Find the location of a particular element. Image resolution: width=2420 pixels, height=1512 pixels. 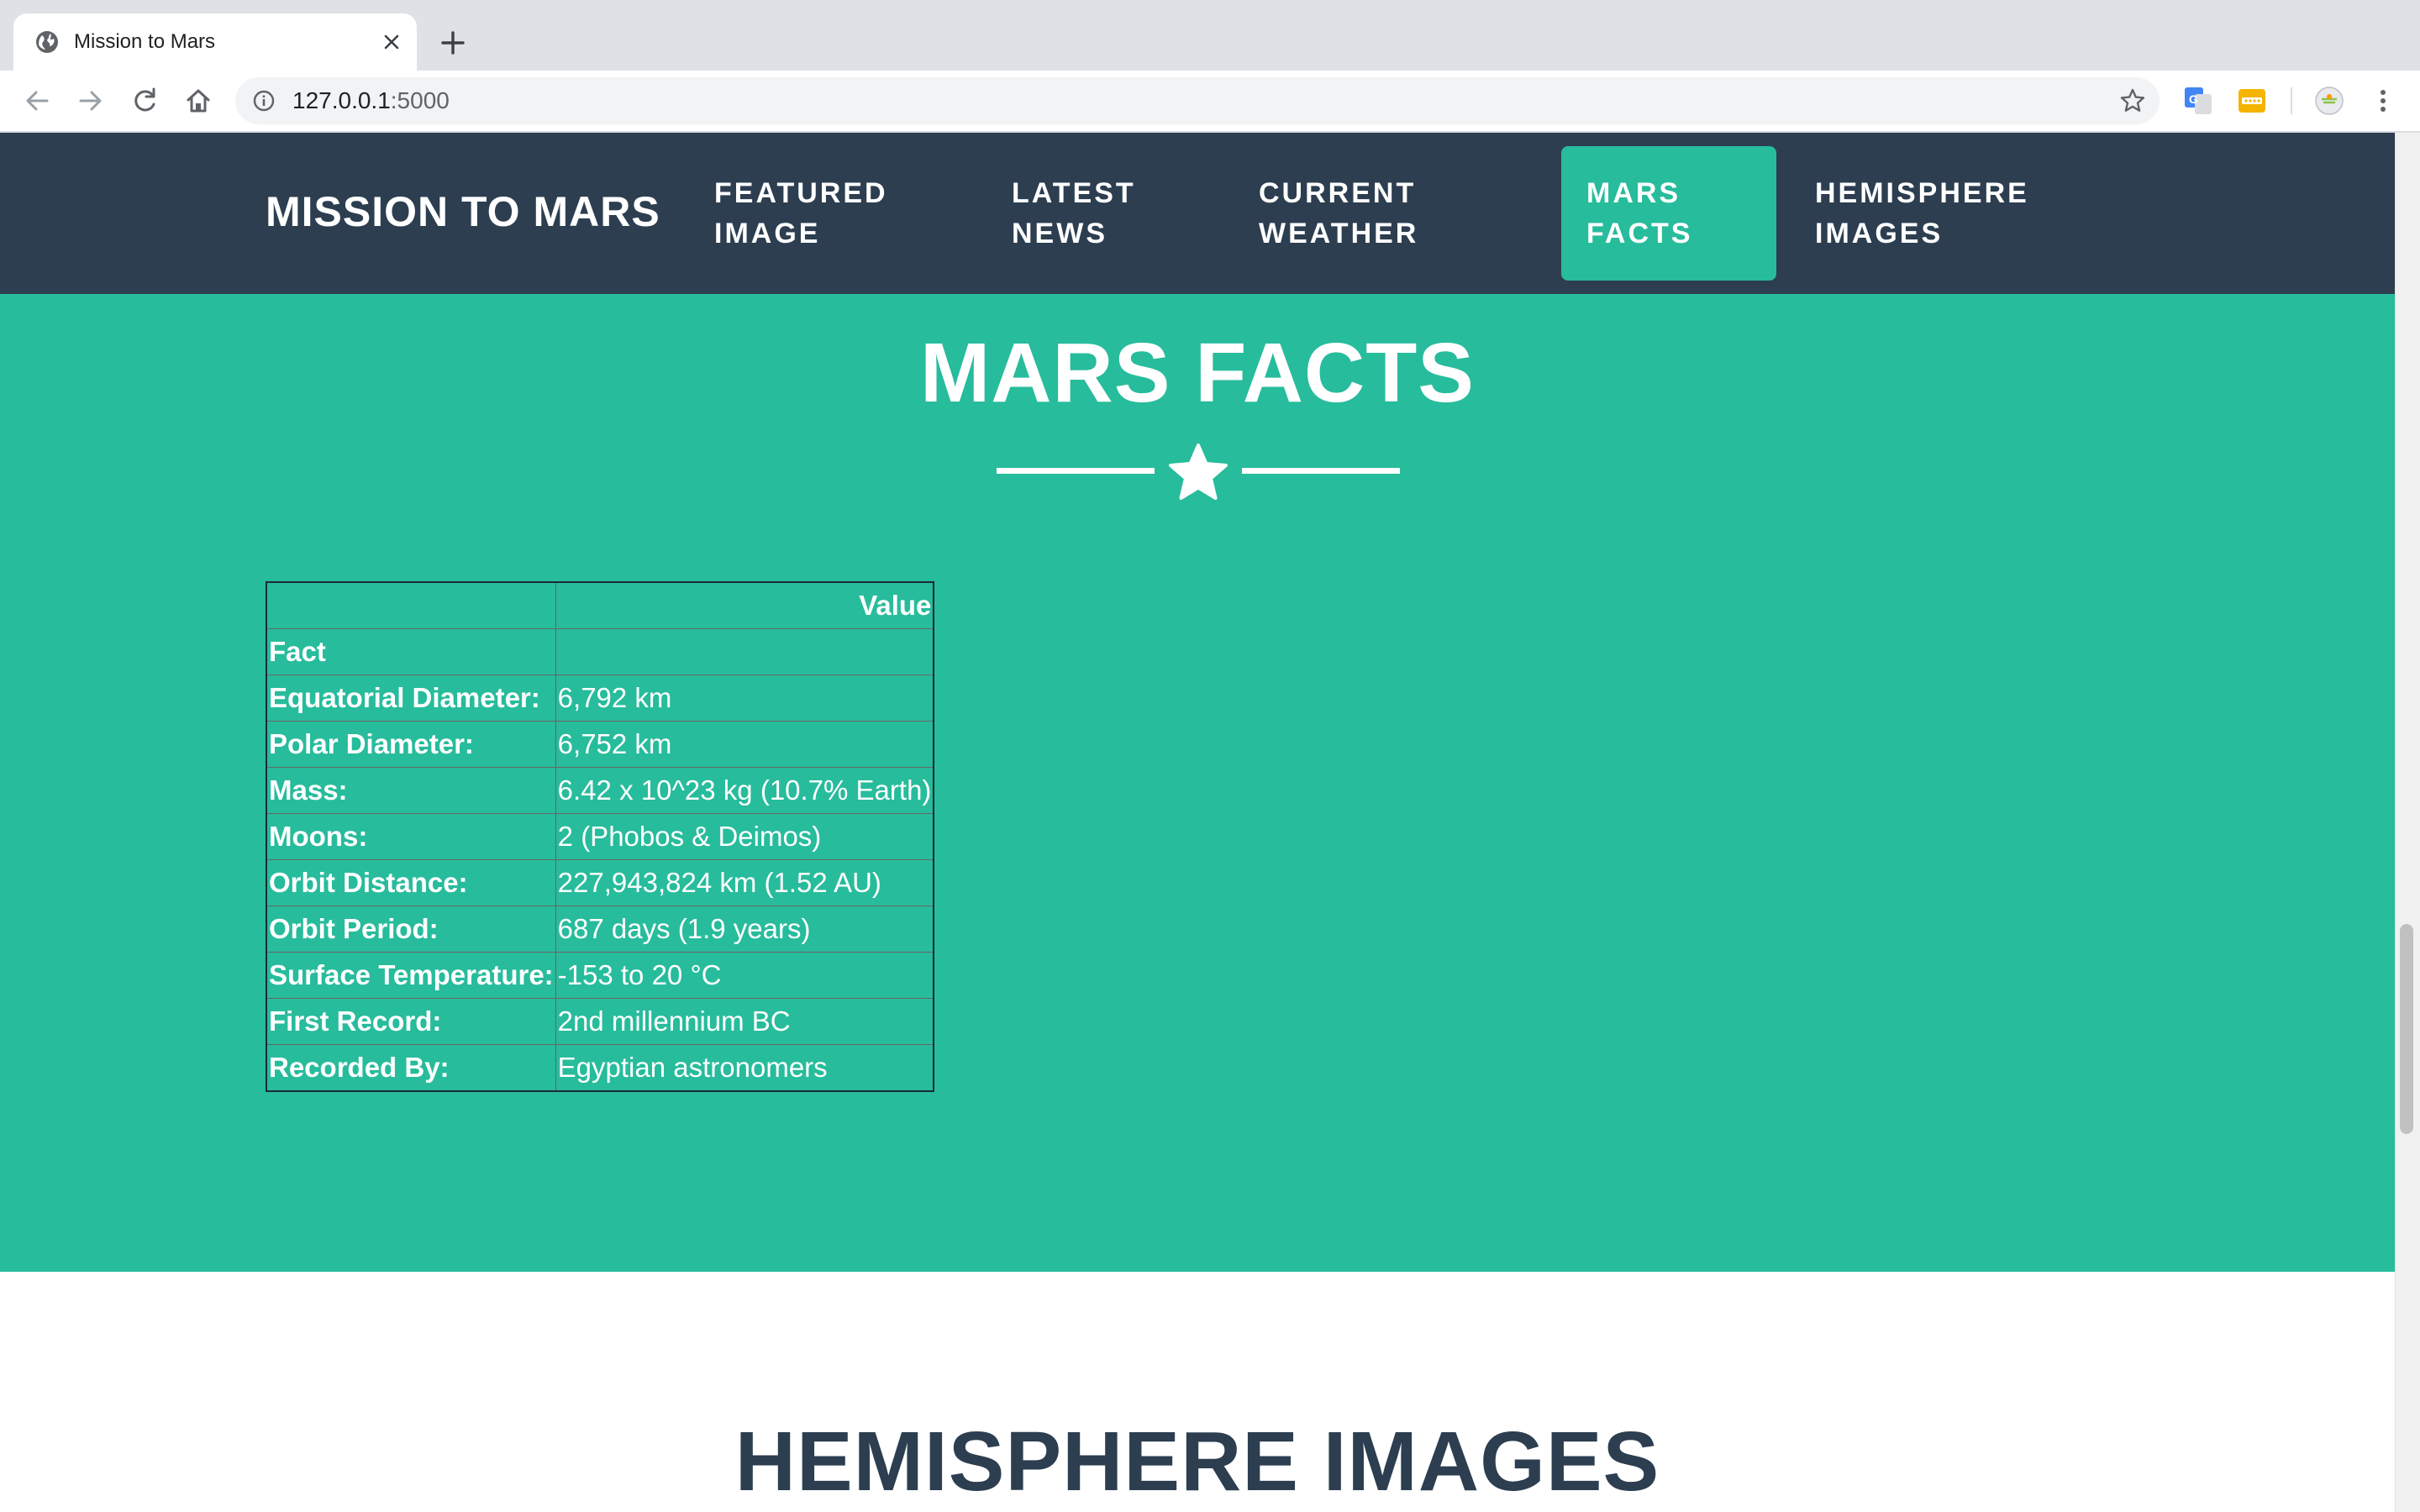

url-text: 127.0.0.1:5000 is located at coordinates (371, 100).